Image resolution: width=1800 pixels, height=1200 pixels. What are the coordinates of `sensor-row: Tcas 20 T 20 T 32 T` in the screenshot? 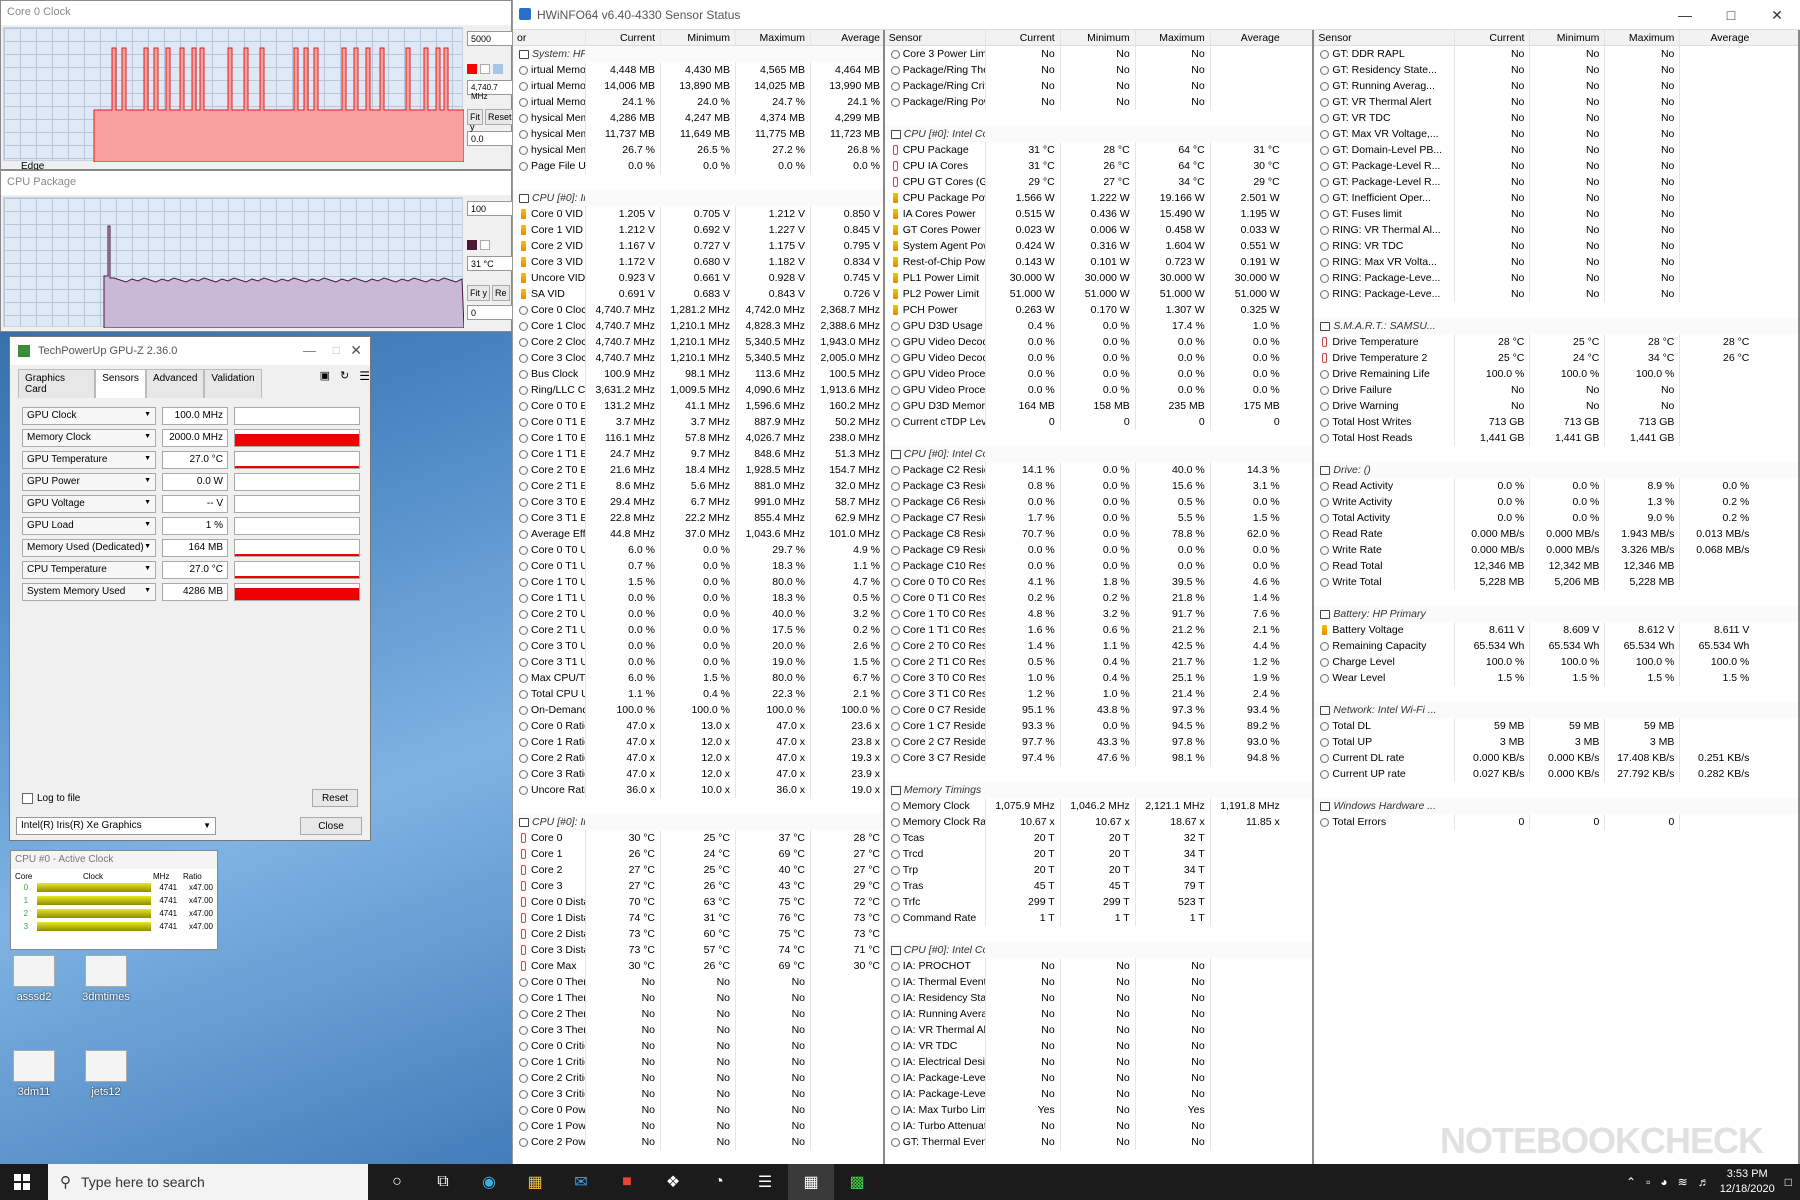 It's located at (1099, 838).